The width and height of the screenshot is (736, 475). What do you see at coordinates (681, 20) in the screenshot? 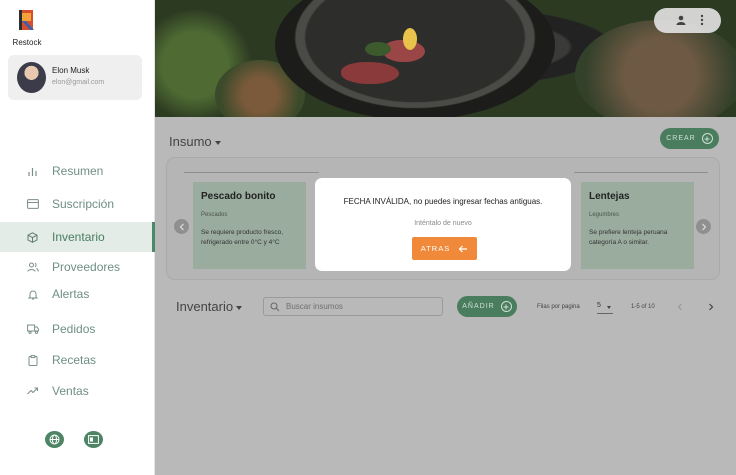
I see `person-icon` at bounding box center [681, 20].